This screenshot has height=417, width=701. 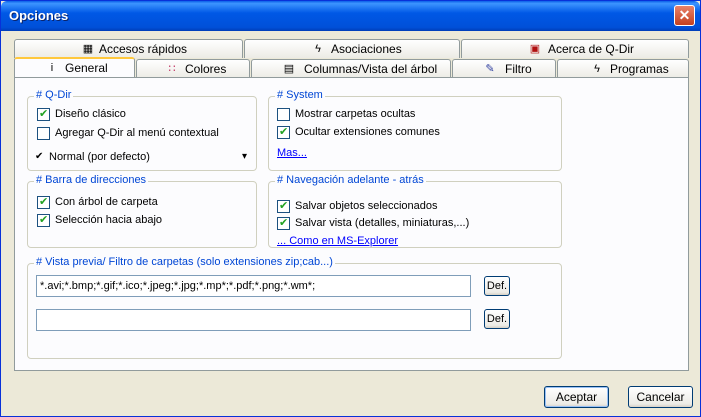 What do you see at coordinates (518, 69) in the screenshot?
I see `tab-label: Filtro` at bounding box center [518, 69].